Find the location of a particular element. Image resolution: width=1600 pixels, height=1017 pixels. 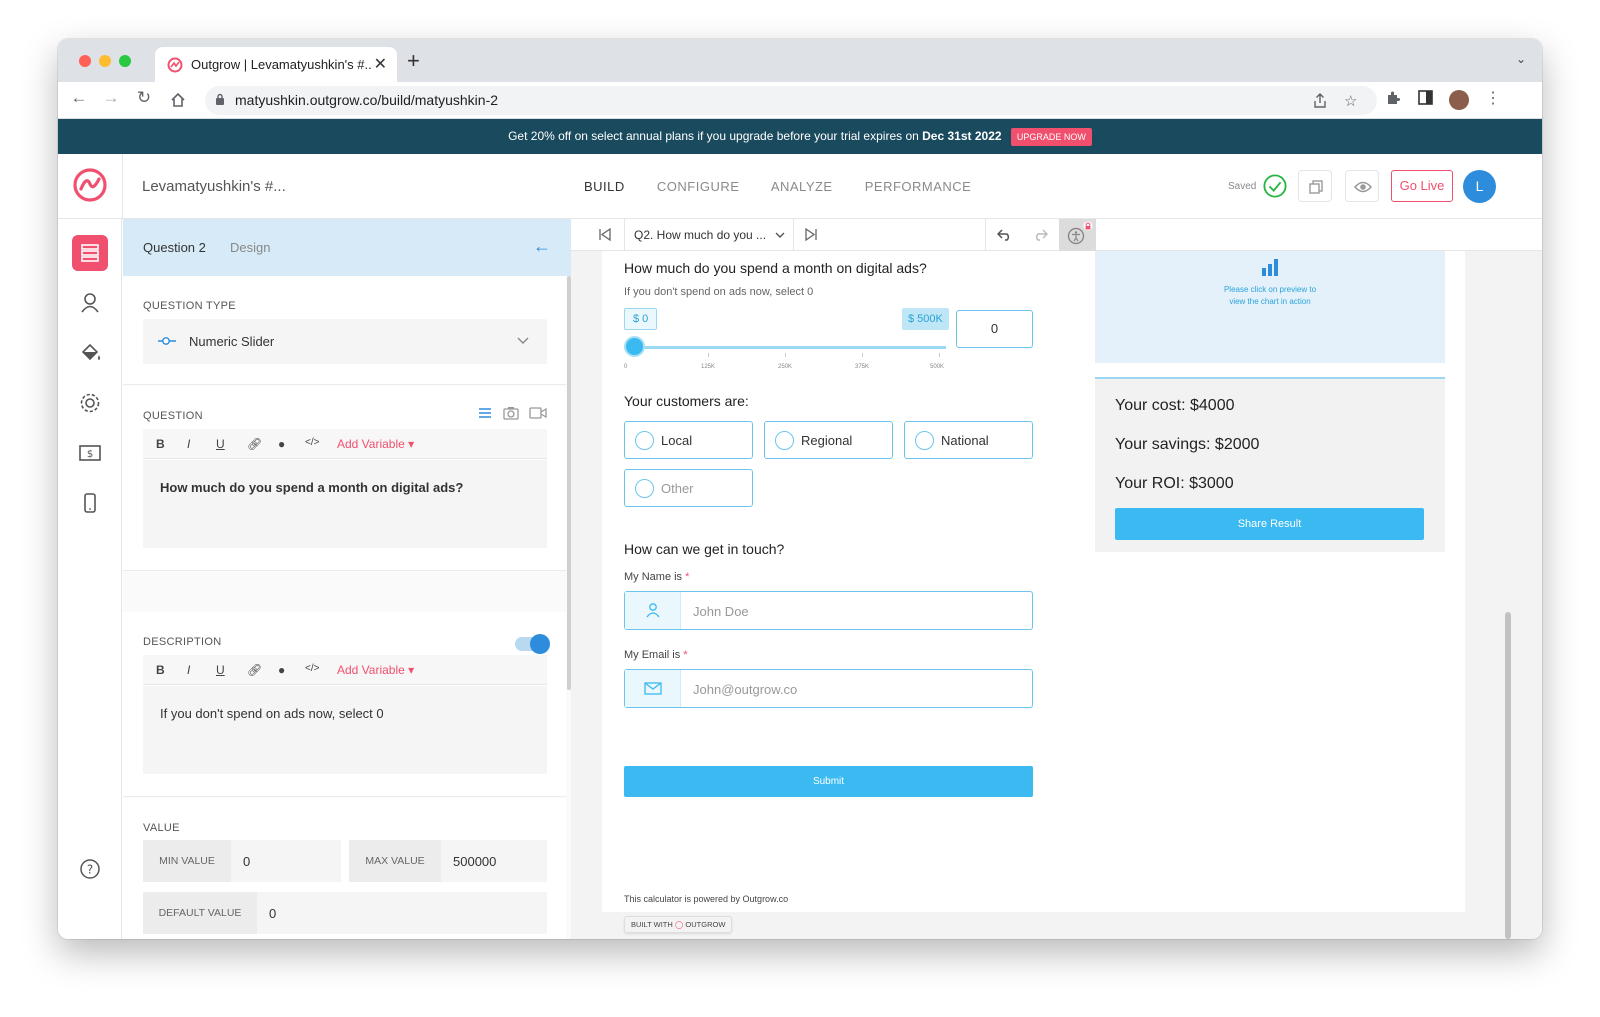

undo-icon is located at coordinates (1005, 235).